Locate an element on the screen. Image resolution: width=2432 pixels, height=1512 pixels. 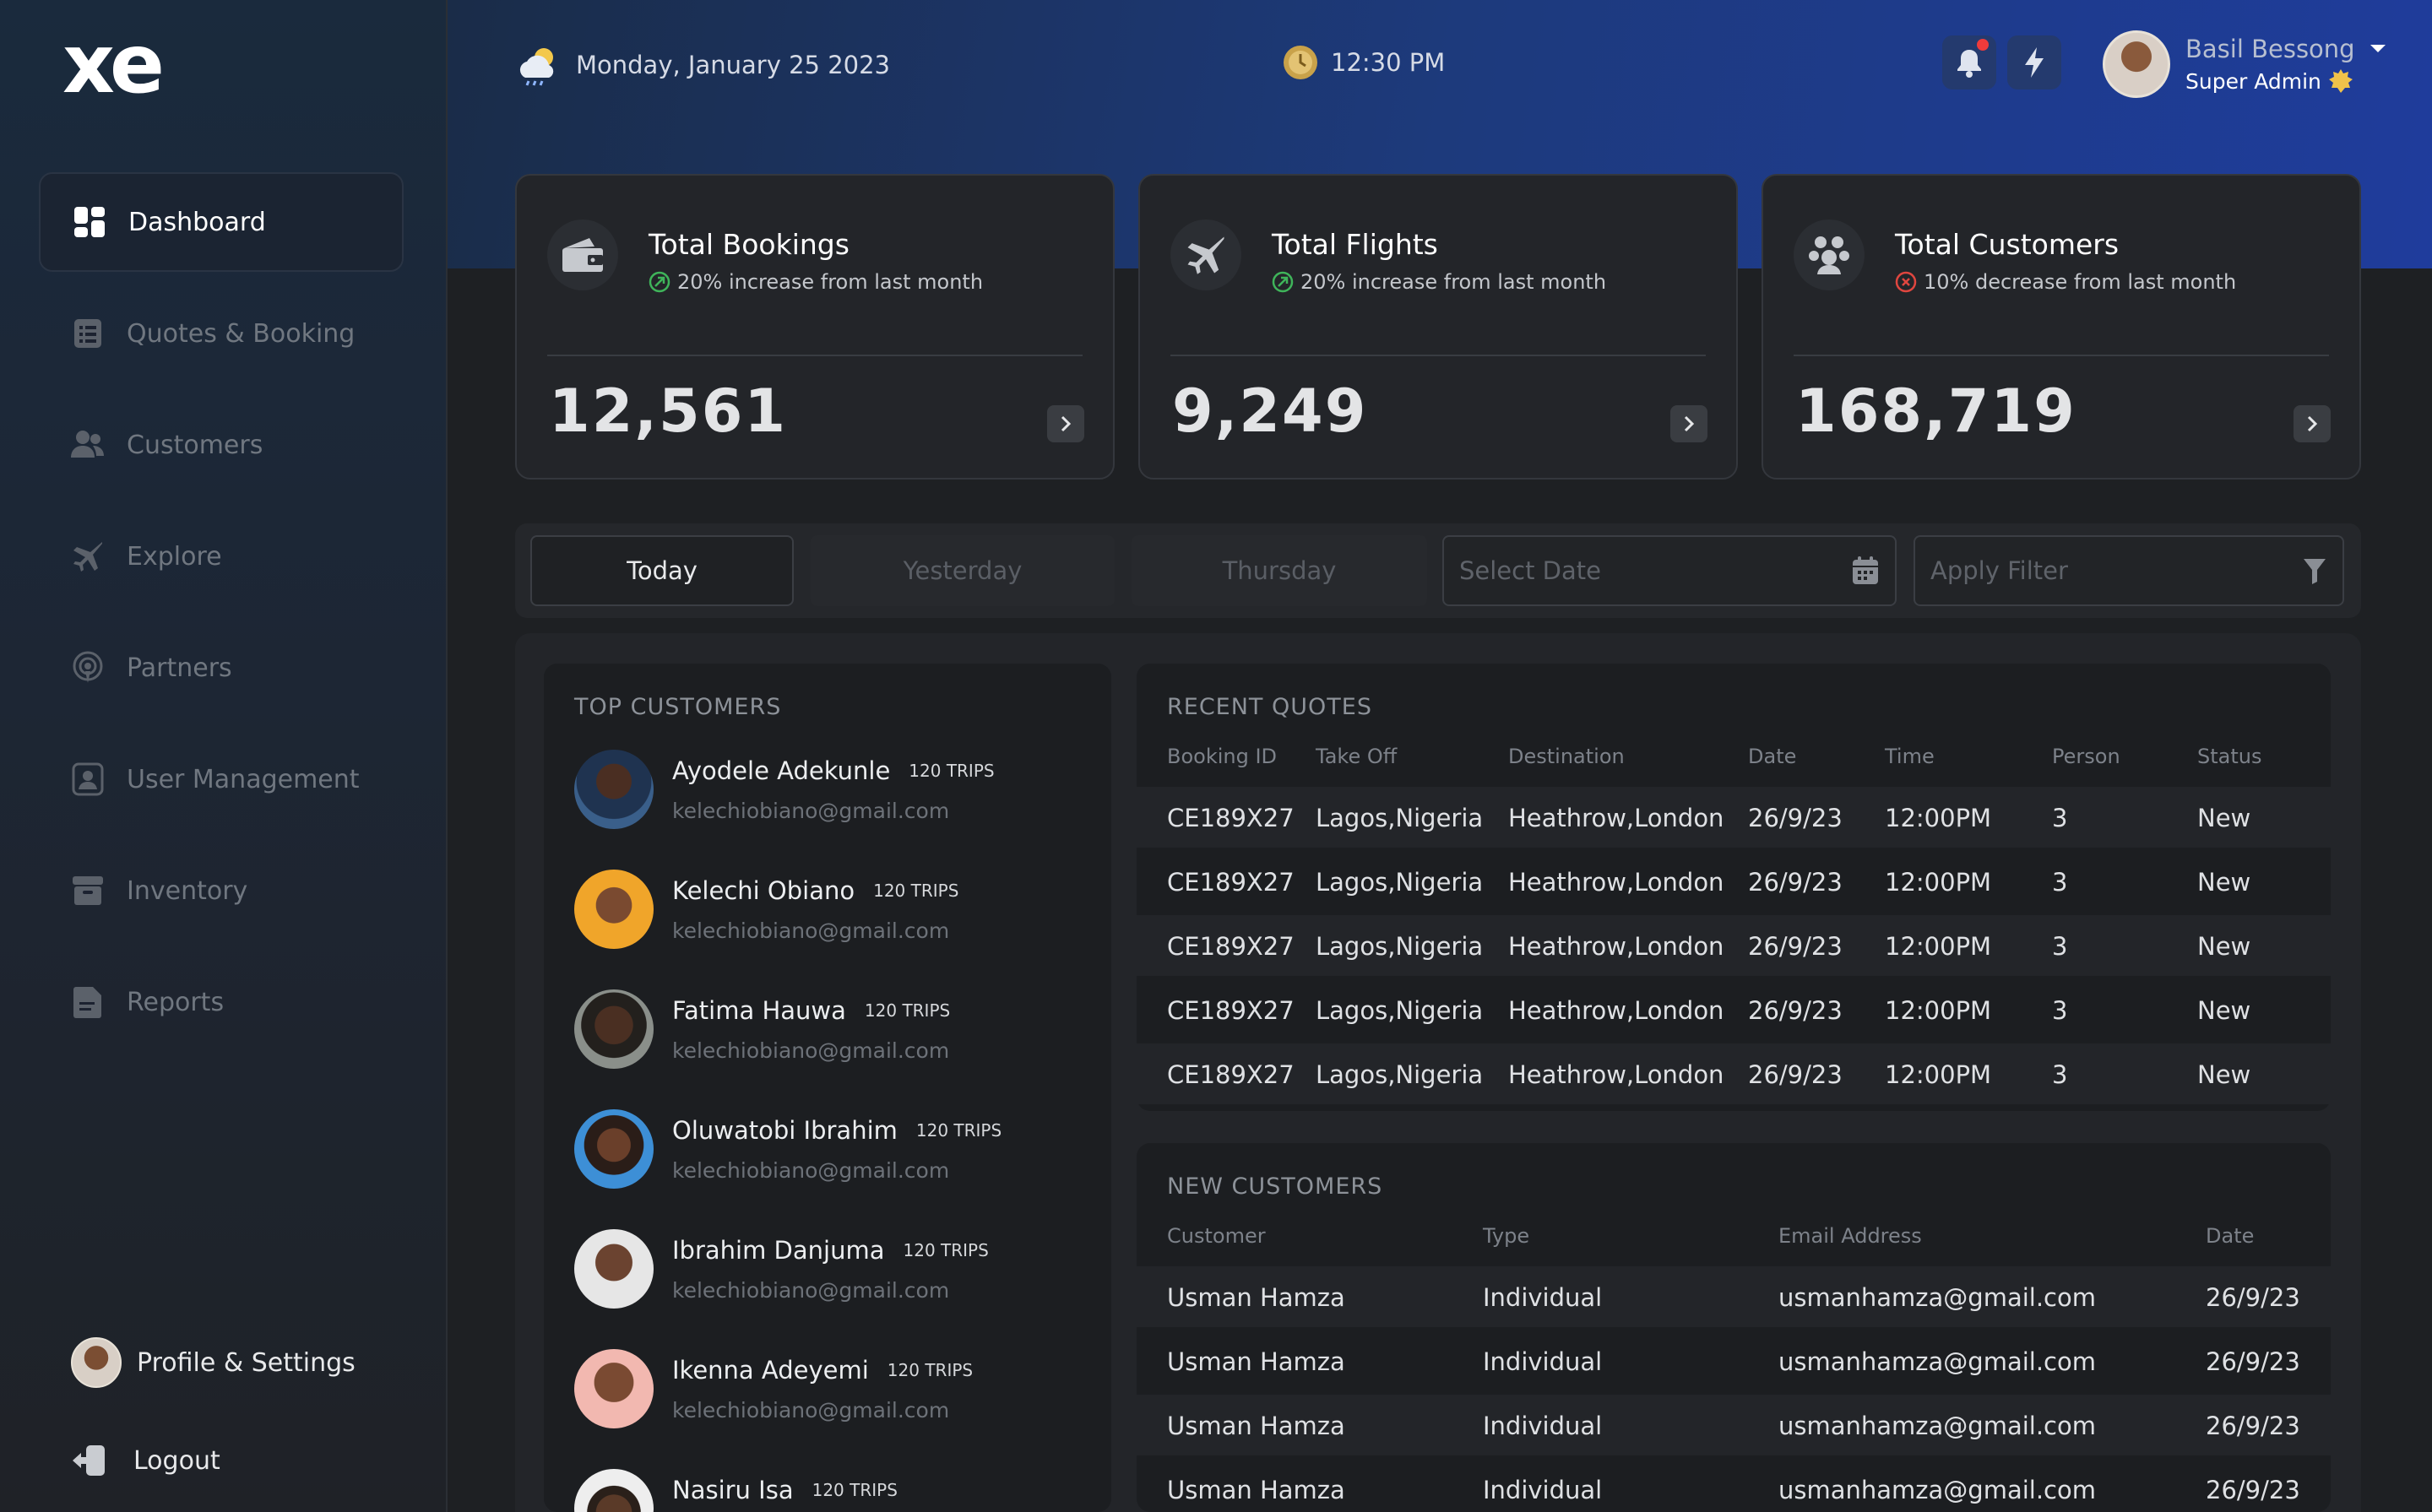
filter-icon is located at coordinates (2314, 570).